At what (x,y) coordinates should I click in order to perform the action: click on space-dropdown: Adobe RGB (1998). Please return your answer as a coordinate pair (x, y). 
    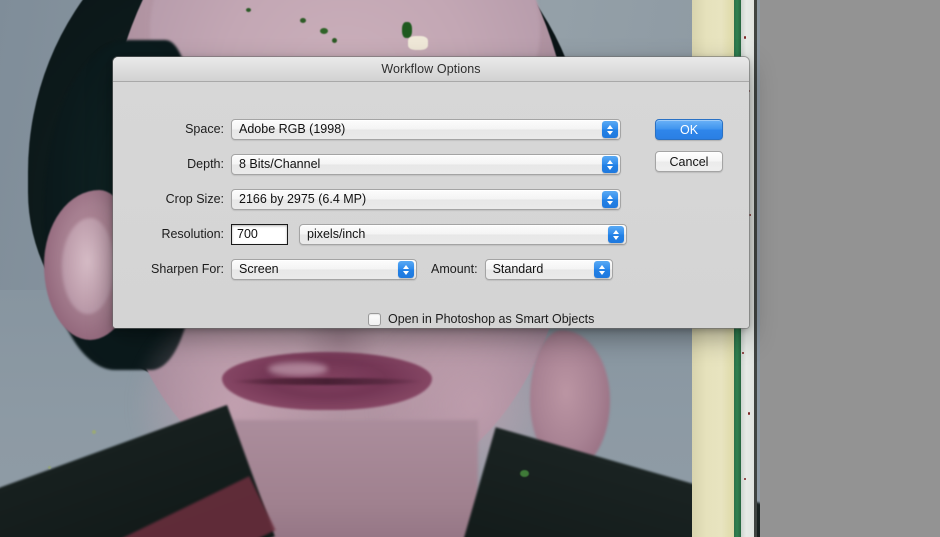
    Looking at the image, I should click on (426, 129).